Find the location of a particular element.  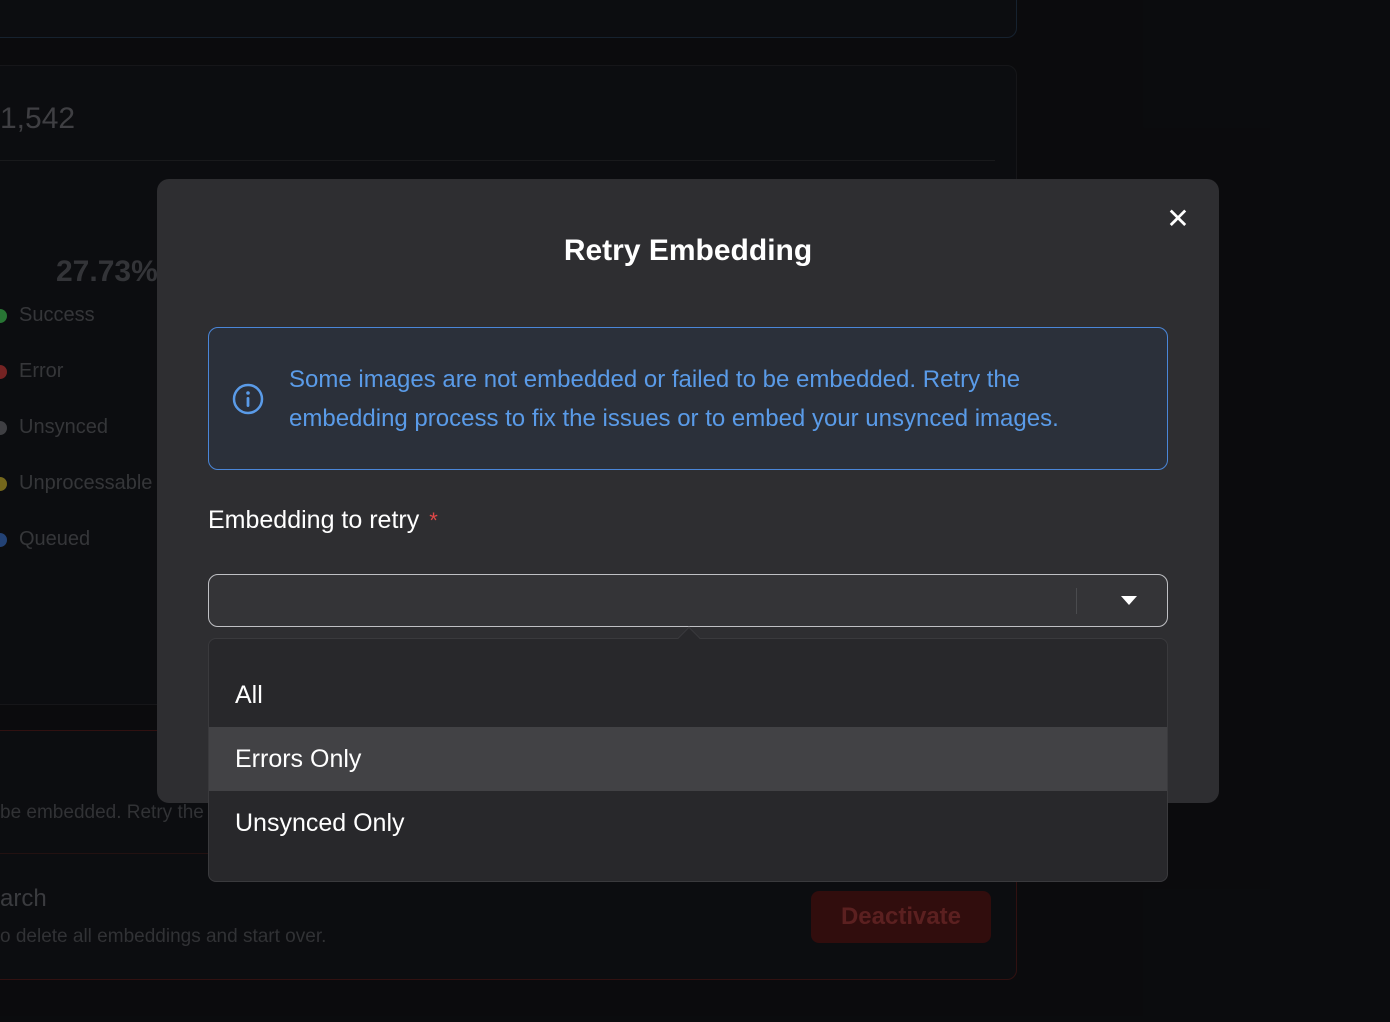

modal-title: Retry Embedding is located at coordinates (688, 250).